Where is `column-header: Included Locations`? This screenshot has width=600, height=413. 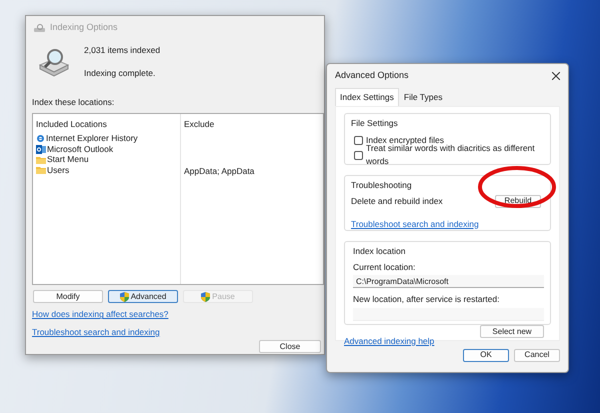 column-header: Included Locations is located at coordinates (72, 124).